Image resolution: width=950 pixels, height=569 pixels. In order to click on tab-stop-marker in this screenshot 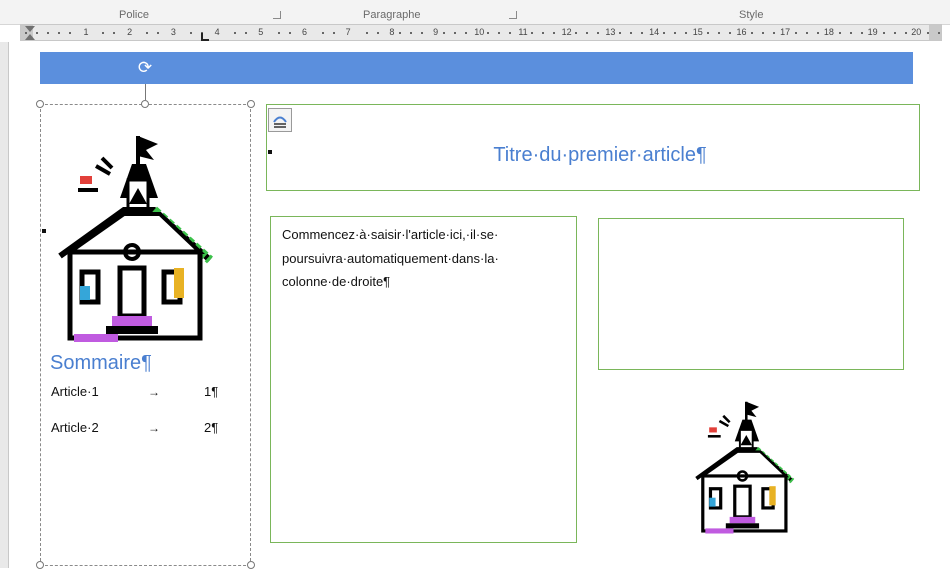, I will do `click(205, 37)`.